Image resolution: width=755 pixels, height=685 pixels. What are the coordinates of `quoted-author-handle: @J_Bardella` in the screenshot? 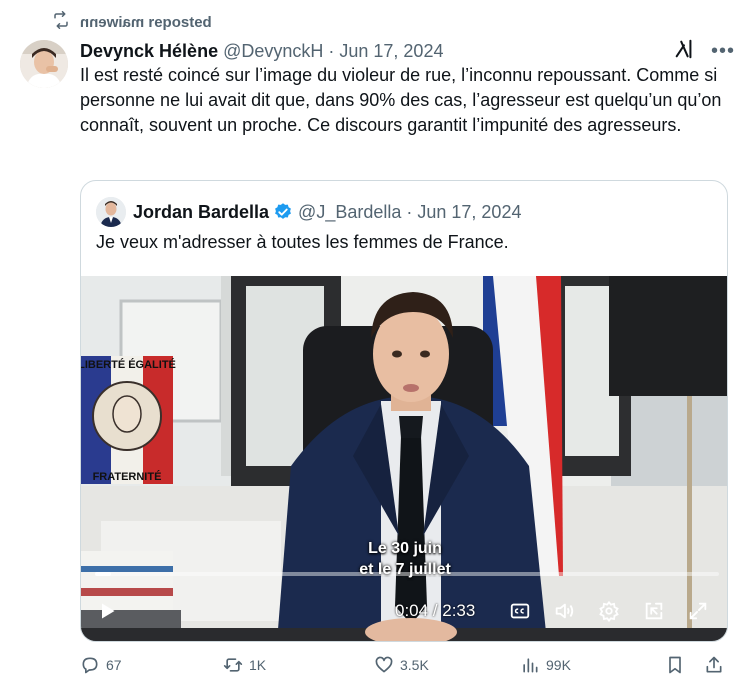 It's located at (349, 212).